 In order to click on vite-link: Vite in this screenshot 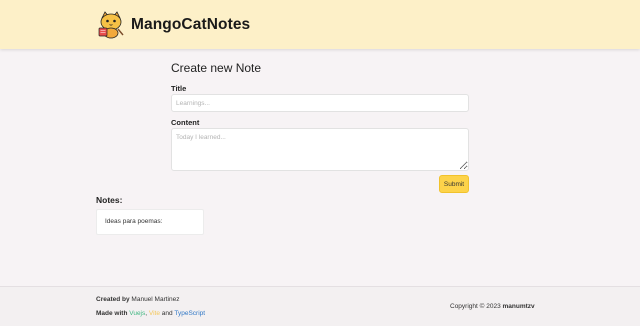, I will do `click(154, 313)`.